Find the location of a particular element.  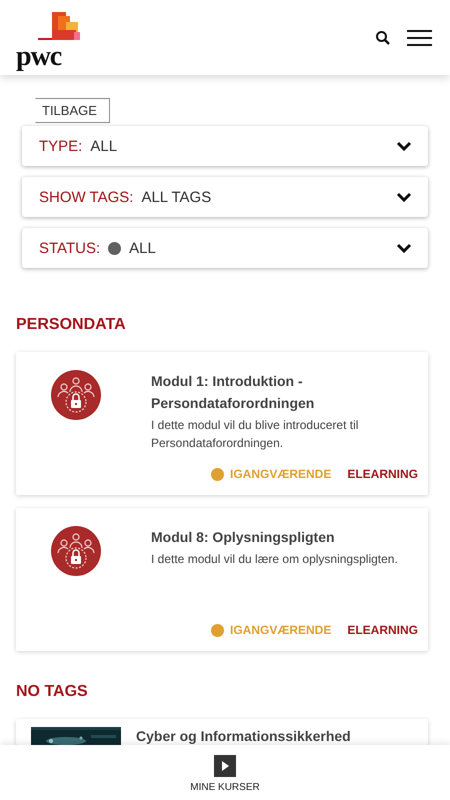

filter-dropdown: STATUS: ALL is located at coordinates (225, 248).